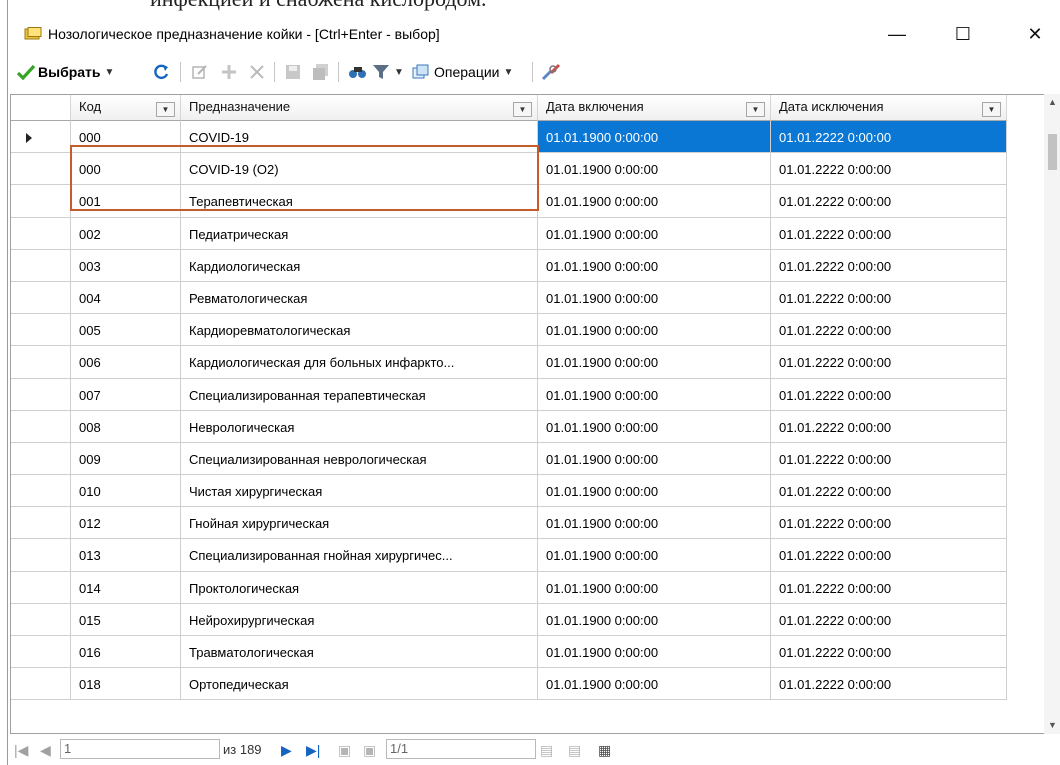  What do you see at coordinates (1052, 152) in the screenshot?
I see `scrollbar-thumb` at bounding box center [1052, 152].